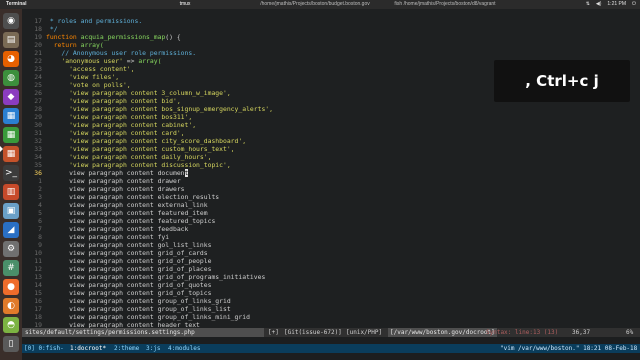 Image resolution: width=640 pixels, height=360 pixels. What do you see at coordinates (331, 253) in the screenshot?
I see `code-line: 10 view paragraph content grid_of_cards` at bounding box center [331, 253].